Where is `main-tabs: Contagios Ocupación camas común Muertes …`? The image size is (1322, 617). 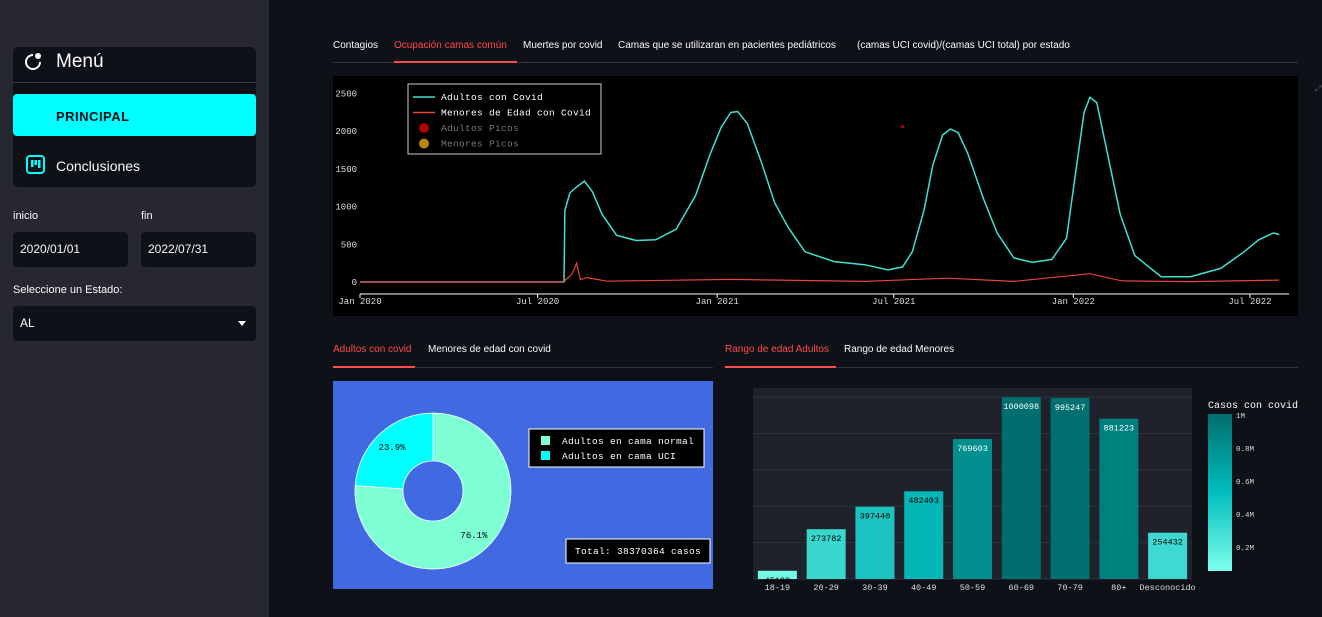 main-tabs: Contagios Ocupación camas común Muertes … is located at coordinates (815, 51).